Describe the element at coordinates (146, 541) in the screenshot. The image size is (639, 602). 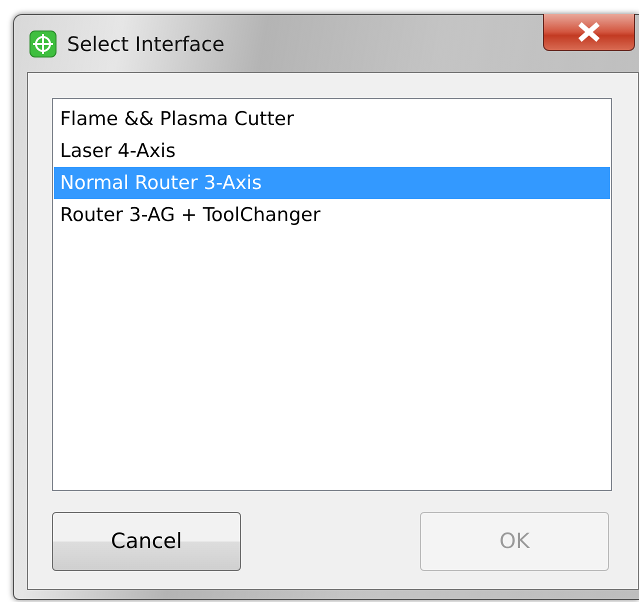
I see `cancel-button: Cancel` at that location.